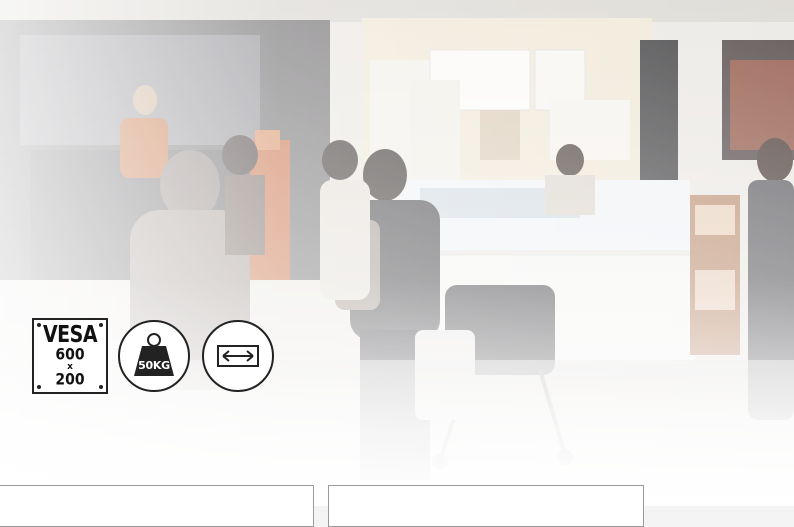  I want to click on spec-icons-group: VESA 600 x 200 50KG, so click(155, 358).